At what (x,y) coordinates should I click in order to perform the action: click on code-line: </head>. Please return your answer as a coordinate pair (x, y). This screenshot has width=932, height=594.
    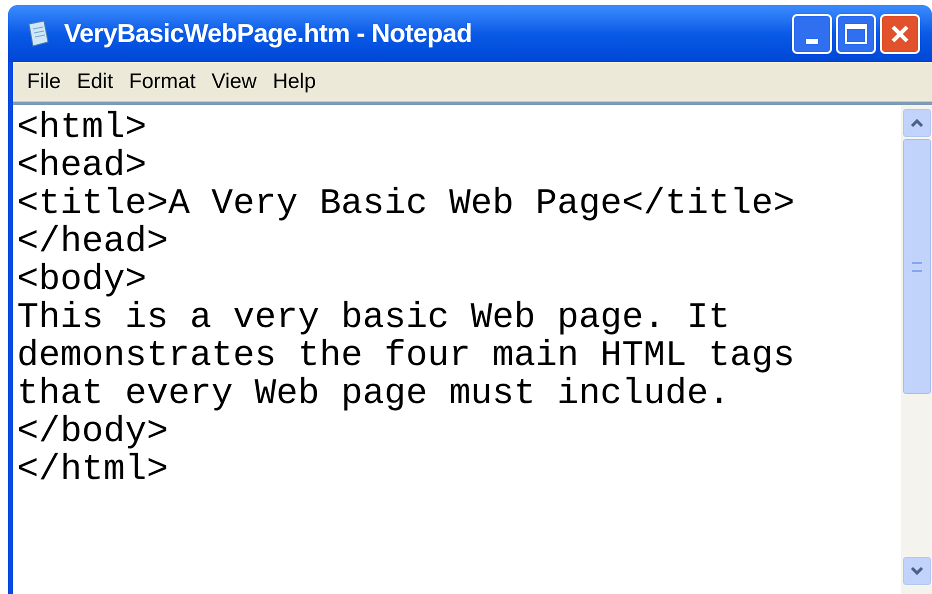
    Looking at the image, I should click on (92, 242).